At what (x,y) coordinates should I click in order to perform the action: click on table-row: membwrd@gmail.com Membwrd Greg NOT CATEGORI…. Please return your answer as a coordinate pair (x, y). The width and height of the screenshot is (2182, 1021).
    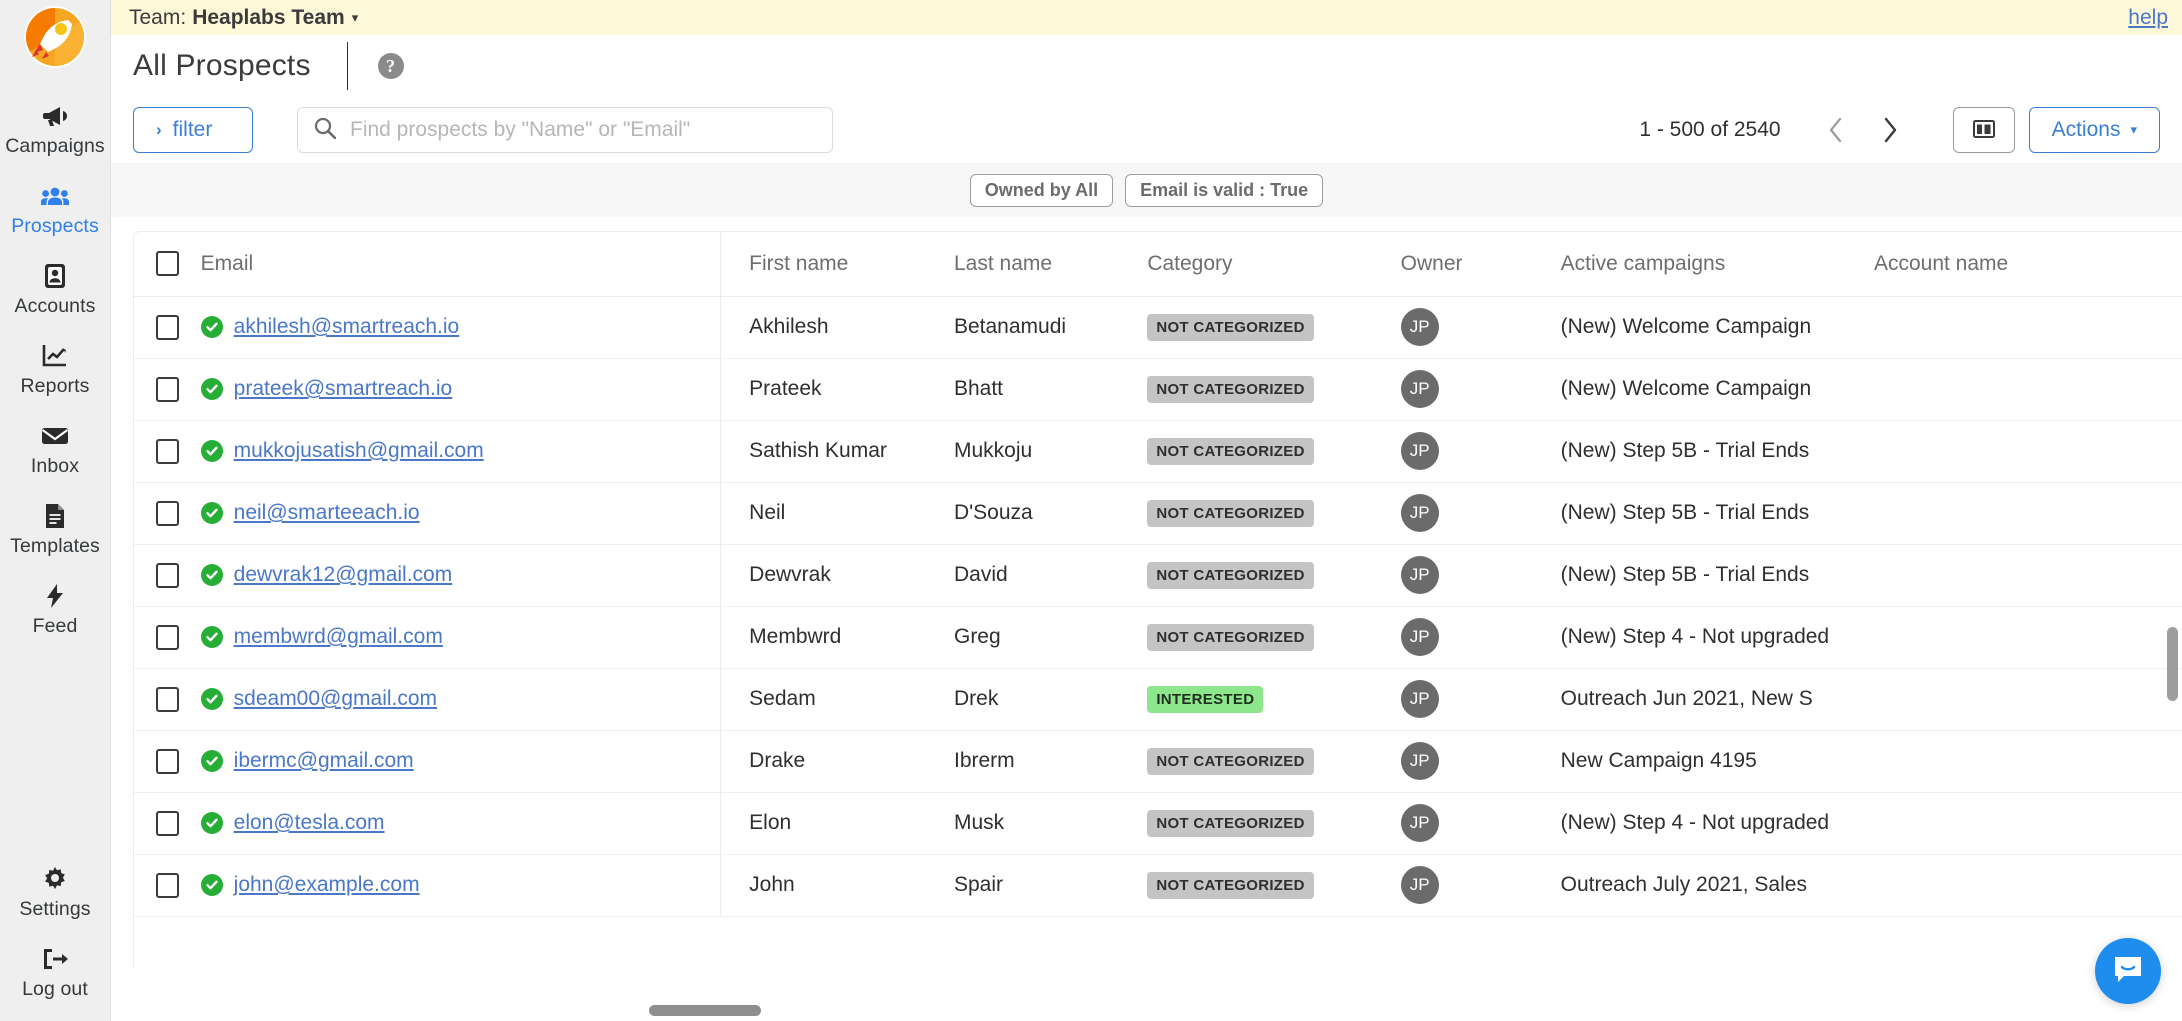
    Looking at the image, I should click on (1158, 637).